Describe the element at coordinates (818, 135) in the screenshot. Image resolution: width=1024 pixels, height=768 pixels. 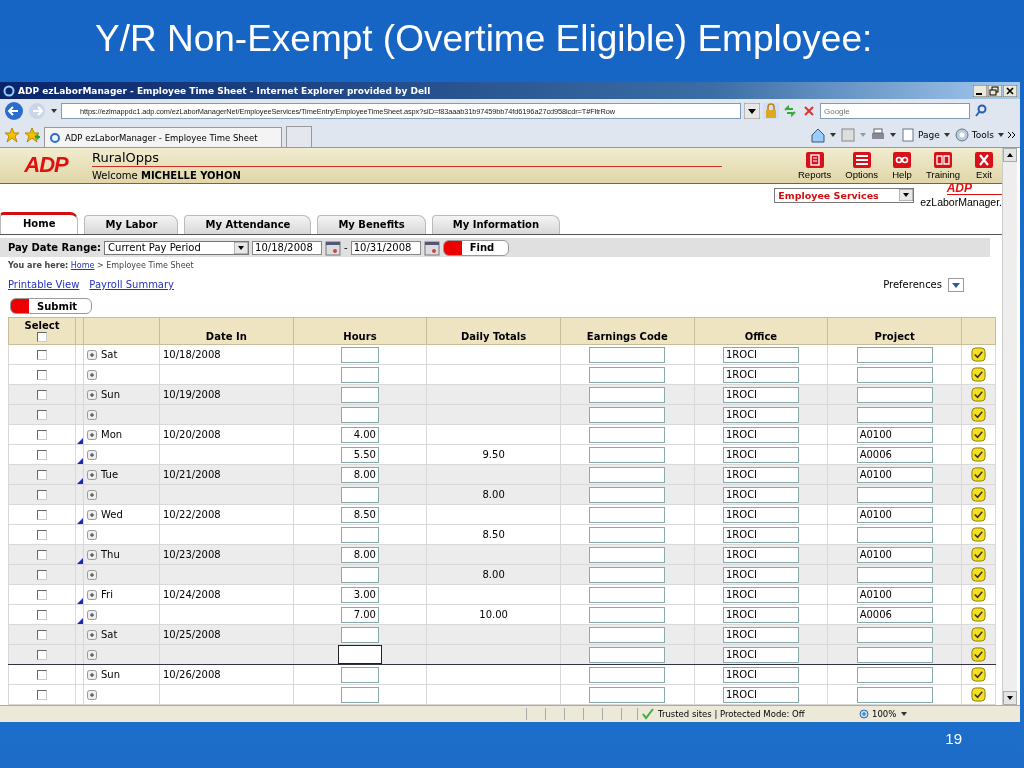
I see `home-icon` at that location.